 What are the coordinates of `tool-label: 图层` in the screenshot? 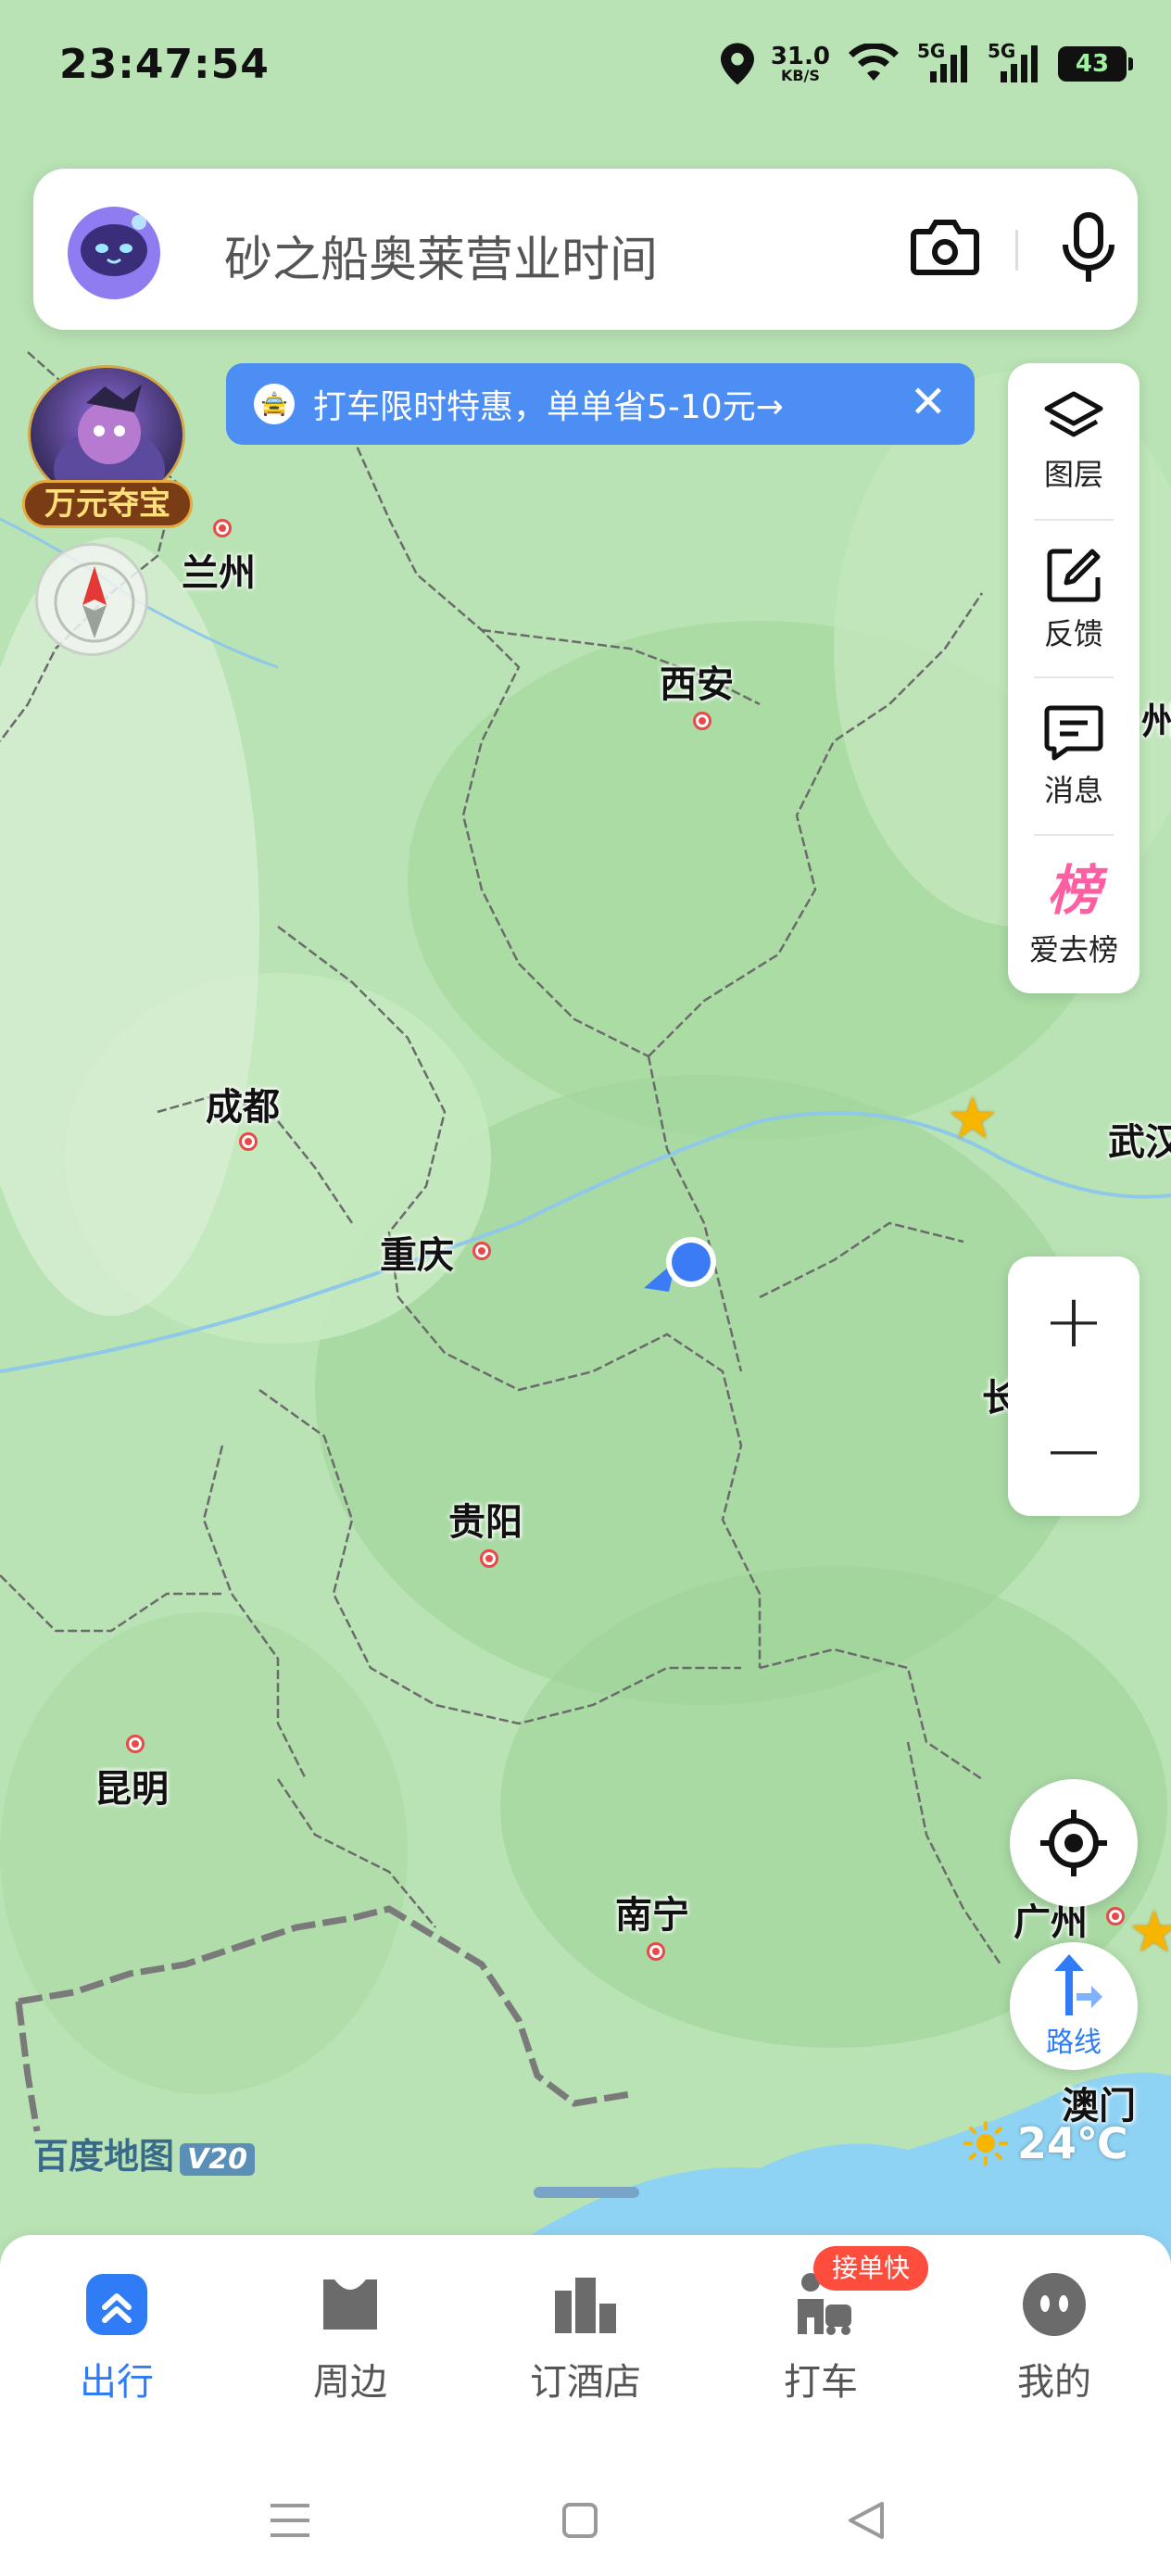 It's located at (1073, 474).